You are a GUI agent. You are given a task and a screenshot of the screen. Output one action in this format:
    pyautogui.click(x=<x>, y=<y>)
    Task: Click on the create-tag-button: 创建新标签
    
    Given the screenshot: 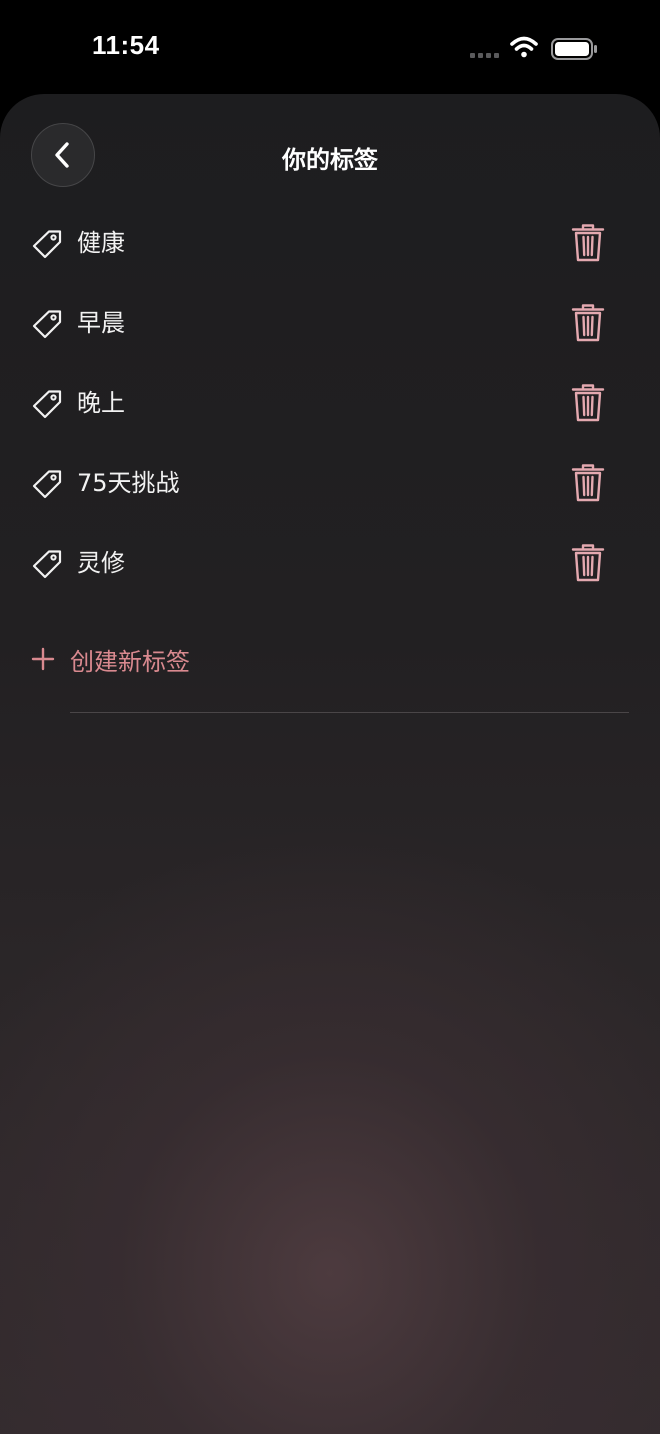 What is the action you would take?
    pyautogui.click(x=110, y=659)
    